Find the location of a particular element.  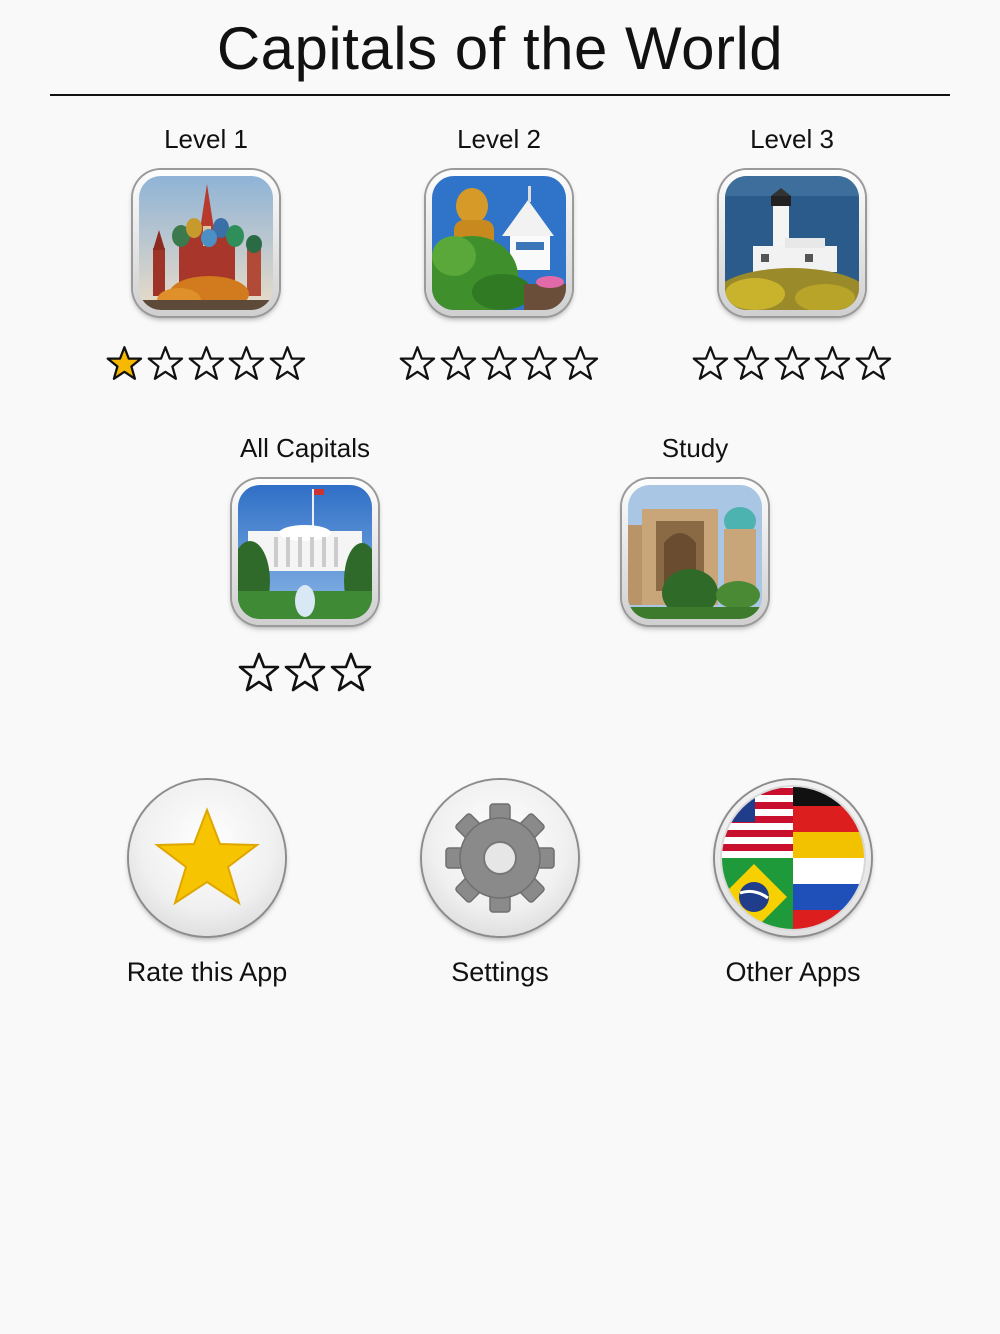

rate-app-label: Rate this App is located at coordinates (207, 972).